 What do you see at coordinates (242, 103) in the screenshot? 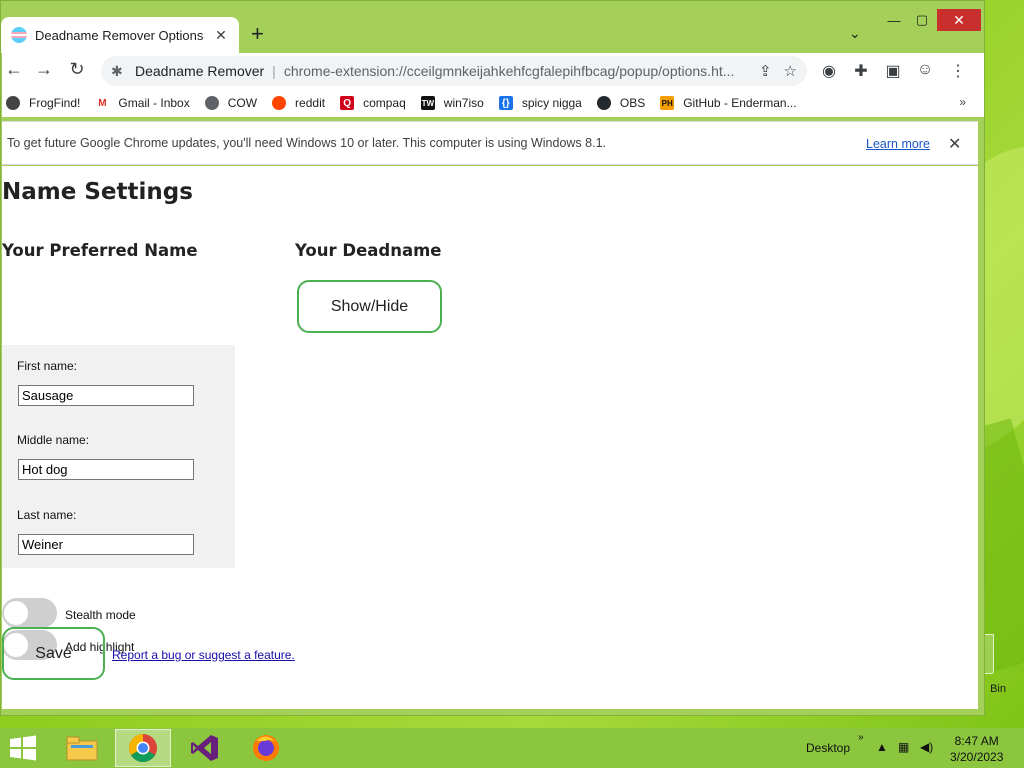
I see `bookmark-label: COW` at bounding box center [242, 103].